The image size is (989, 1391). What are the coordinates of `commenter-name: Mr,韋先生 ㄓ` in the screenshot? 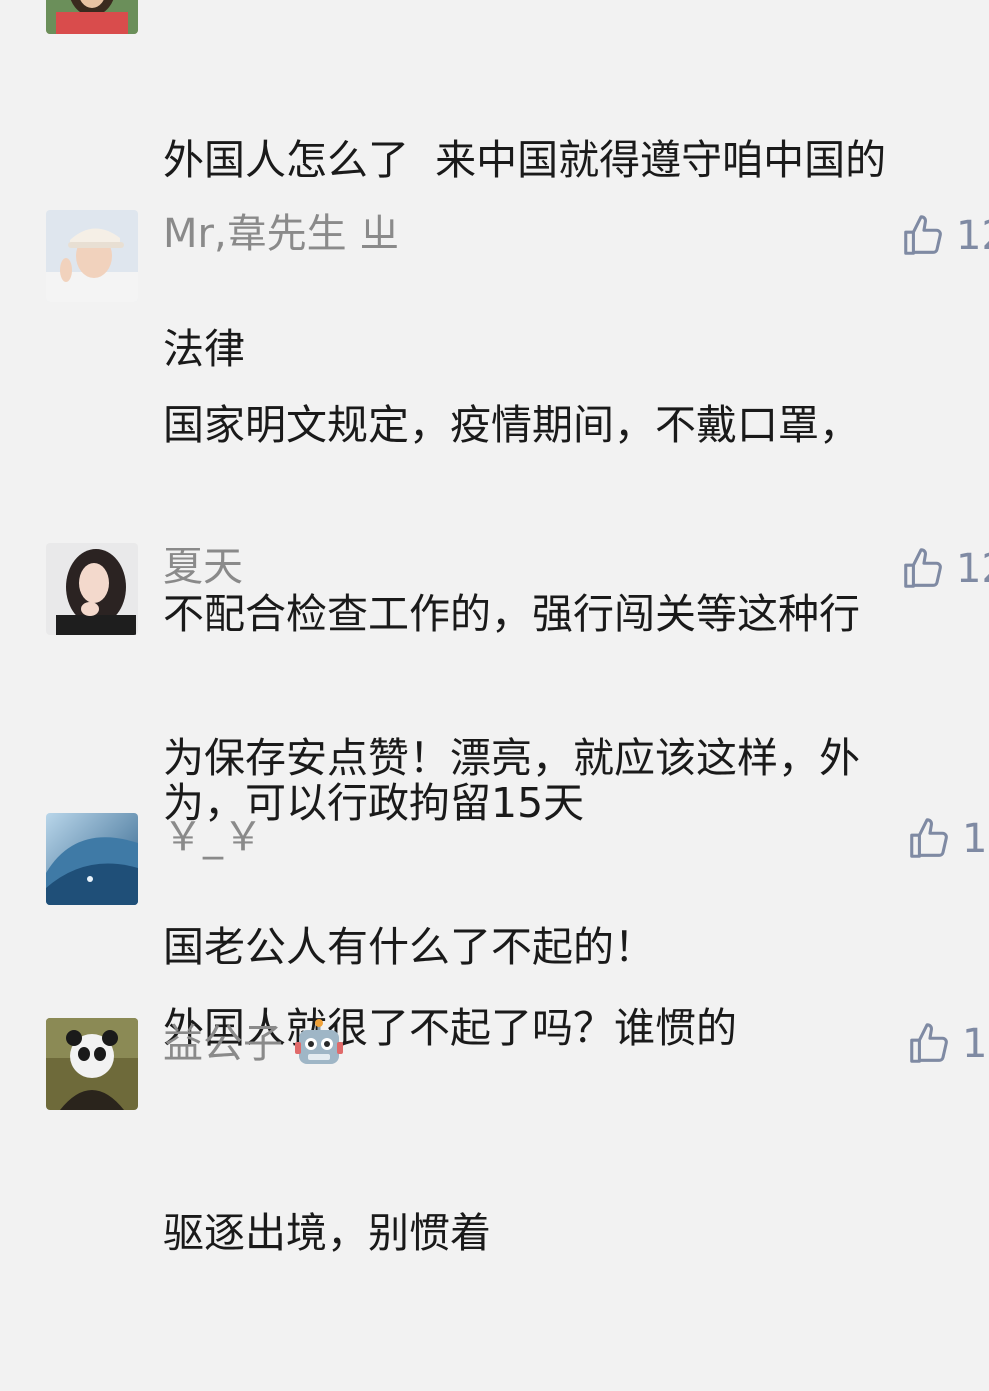 It's located at (281, 234).